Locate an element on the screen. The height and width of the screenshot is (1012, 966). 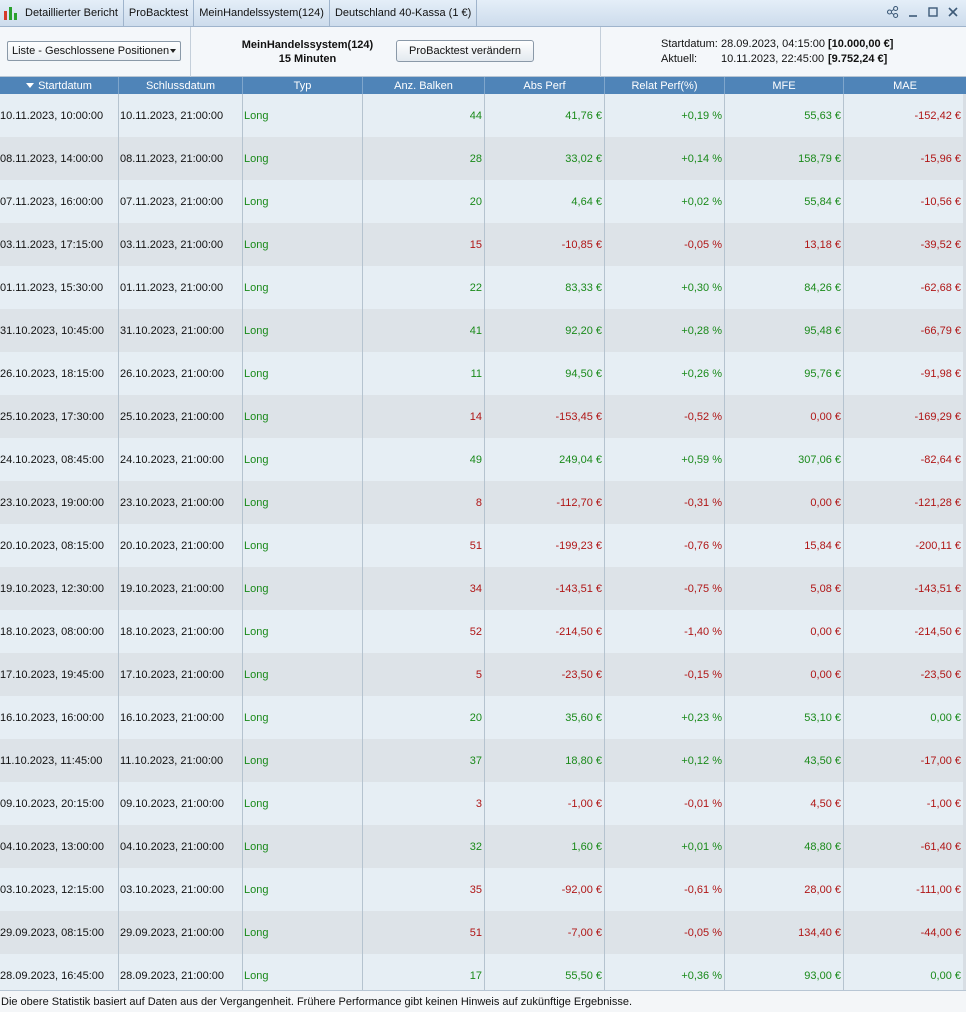
system-name: MeinHandelssystem(124) is located at coordinates (307, 45).